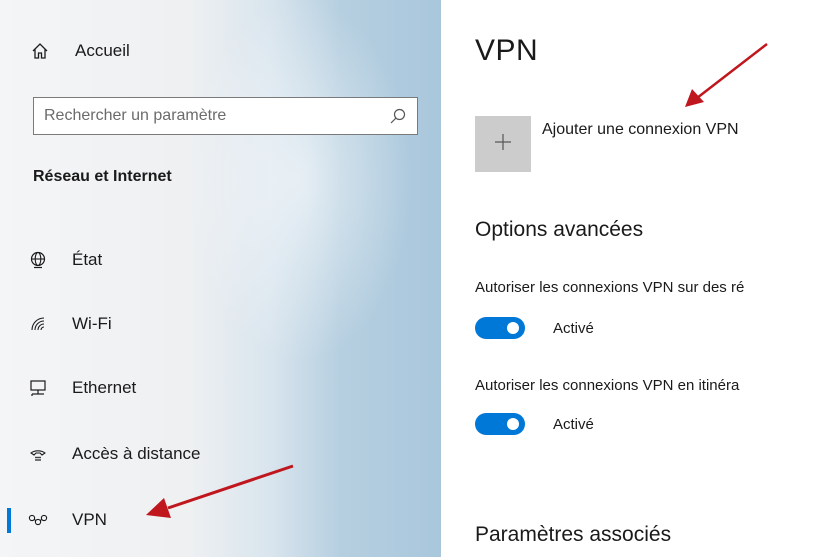 This screenshot has height=557, width=832. Describe the element at coordinates (500, 328) in the screenshot. I see `metered-vpn-toggle` at that location.